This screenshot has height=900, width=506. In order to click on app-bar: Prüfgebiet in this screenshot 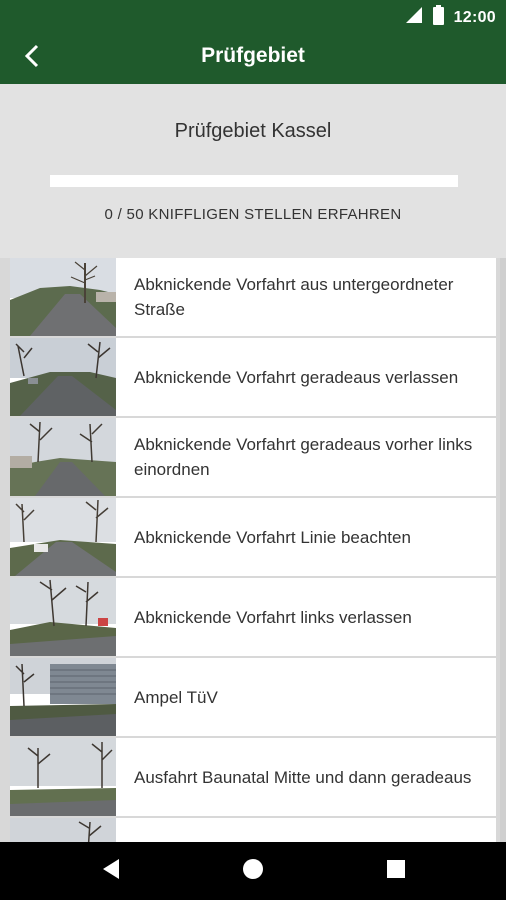, I will do `click(253, 58)`.